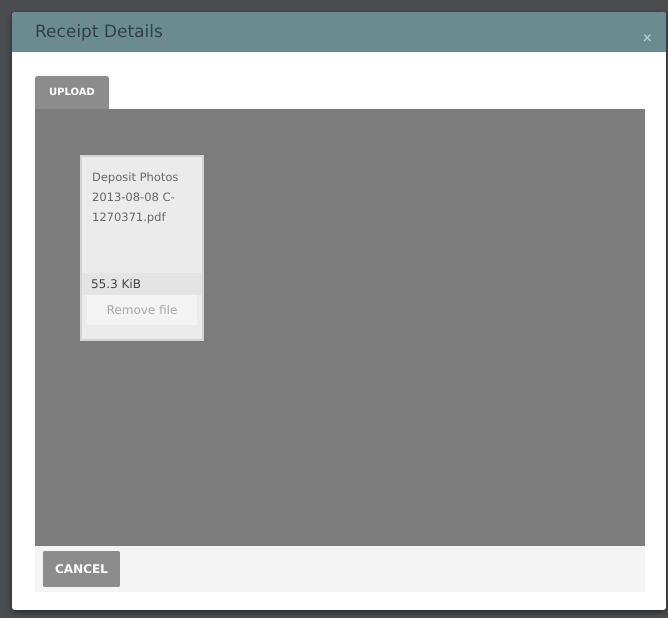 The image size is (668, 618). What do you see at coordinates (142, 284) in the screenshot?
I see `file-size: 55.3 KiB` at bounding box center [142, 284].